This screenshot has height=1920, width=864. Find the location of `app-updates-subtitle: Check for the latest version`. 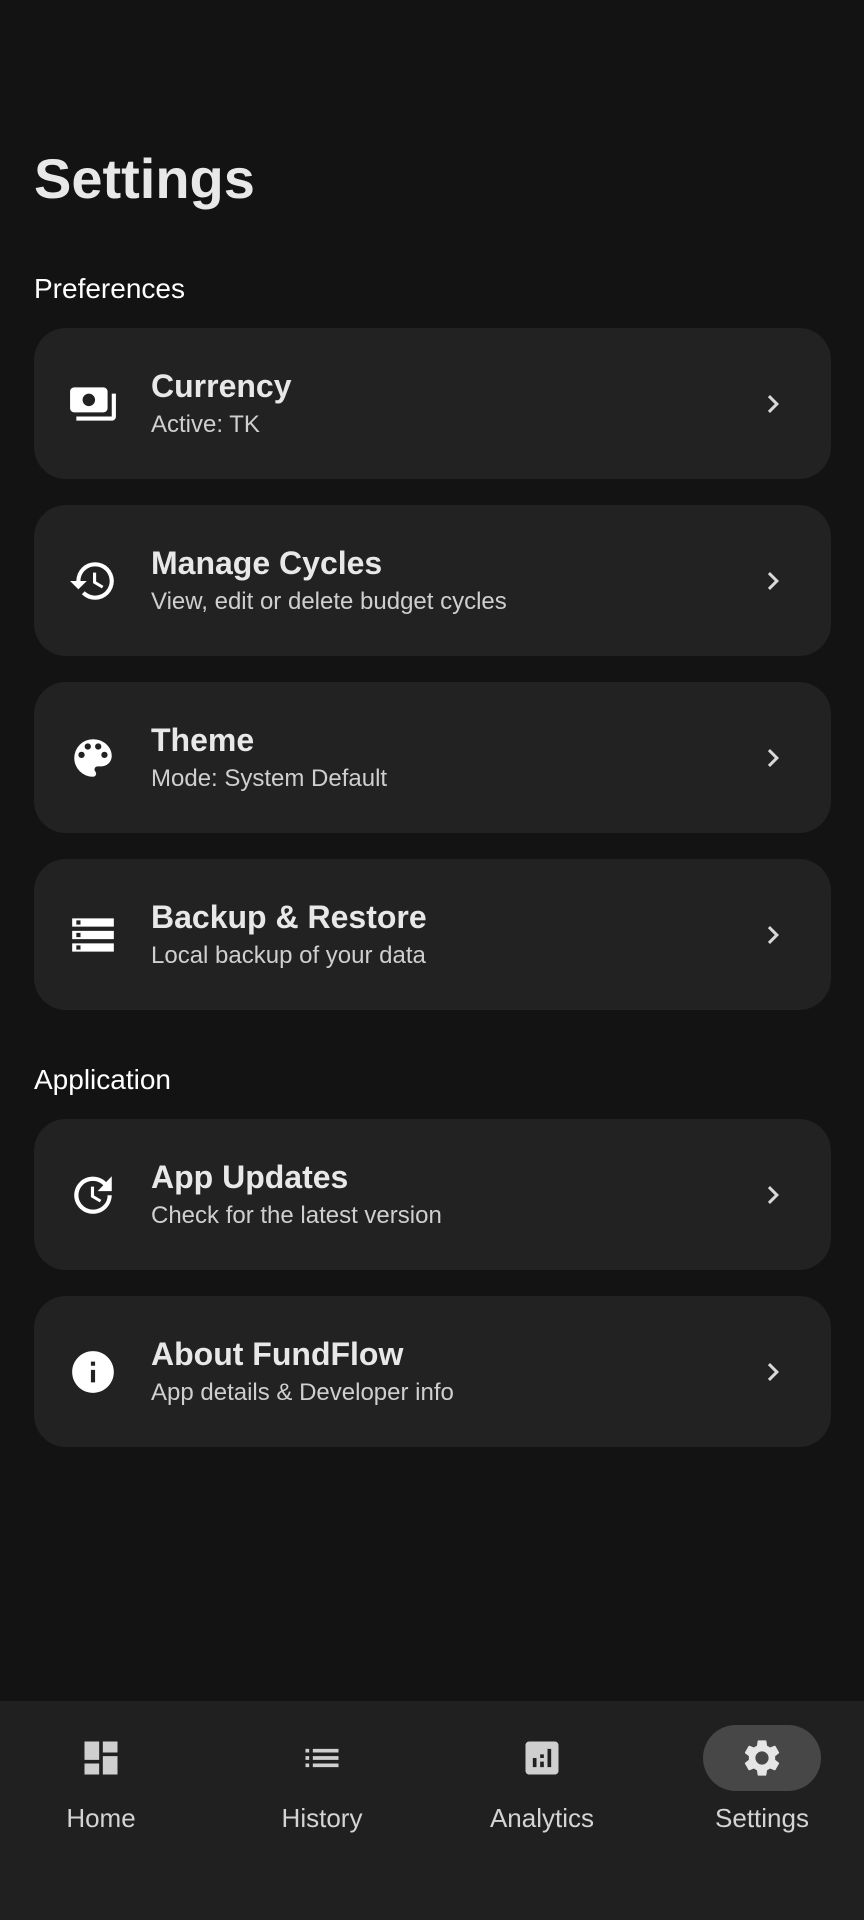

app-updates-subtitle: Check for the latest version is located at coordinates (296, 1215).